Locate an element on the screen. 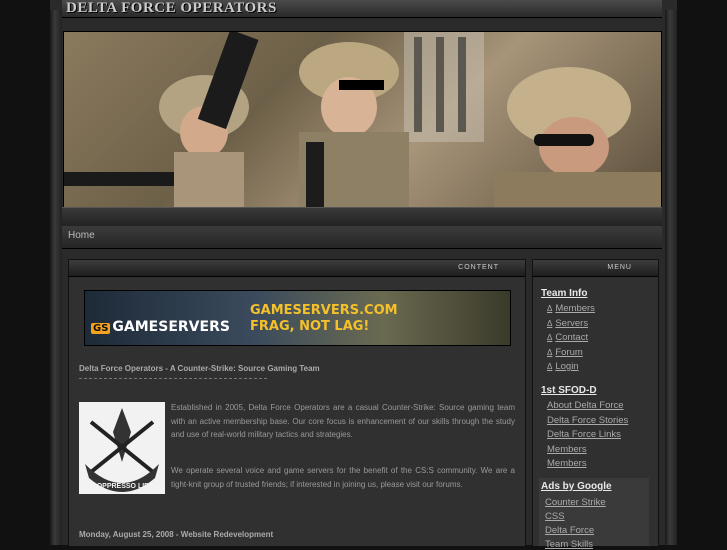 Image resolution: width=727 pixels, height=550 pixels. nav-home-link: Home is located at coordinates (81, 235).